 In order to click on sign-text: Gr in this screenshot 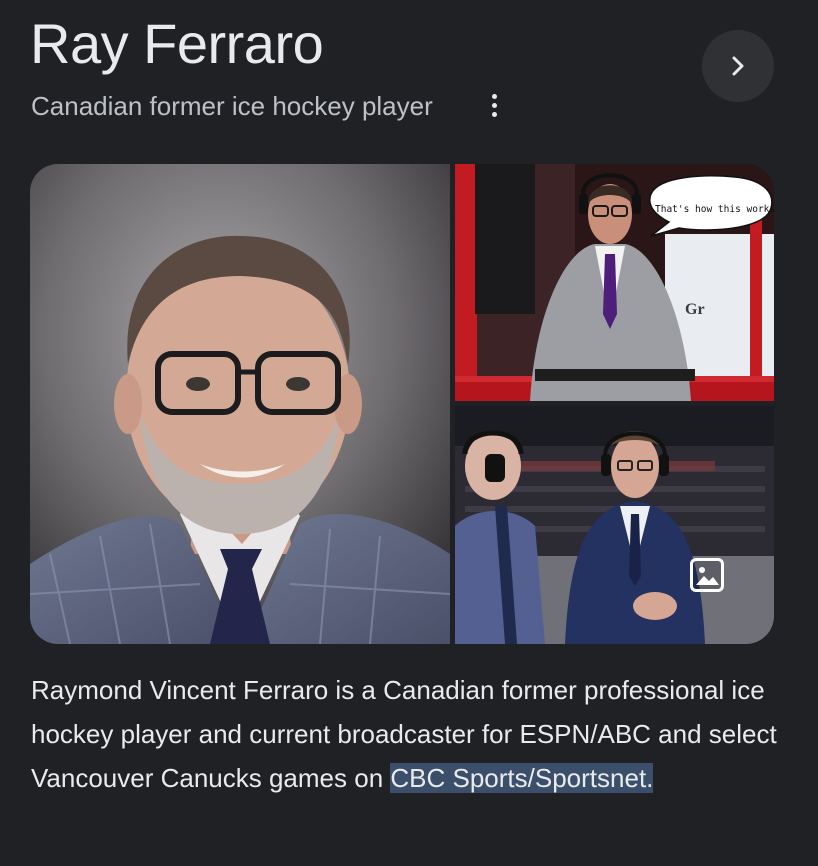, I will do `click(695, 309)`.